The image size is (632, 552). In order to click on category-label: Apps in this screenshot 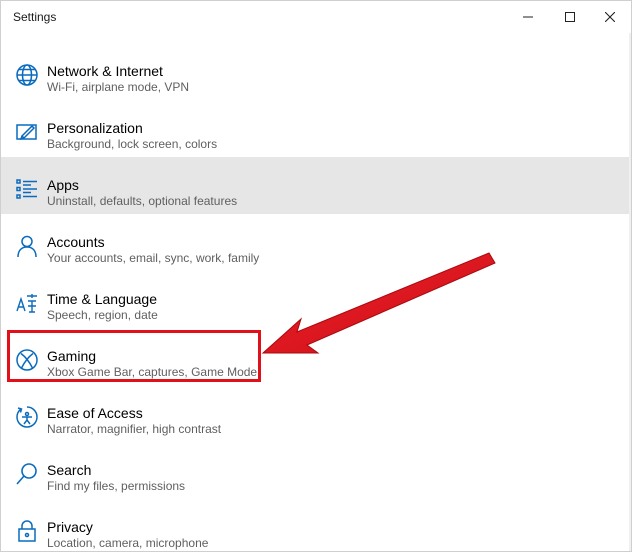, I will do `click(63, 185)`.